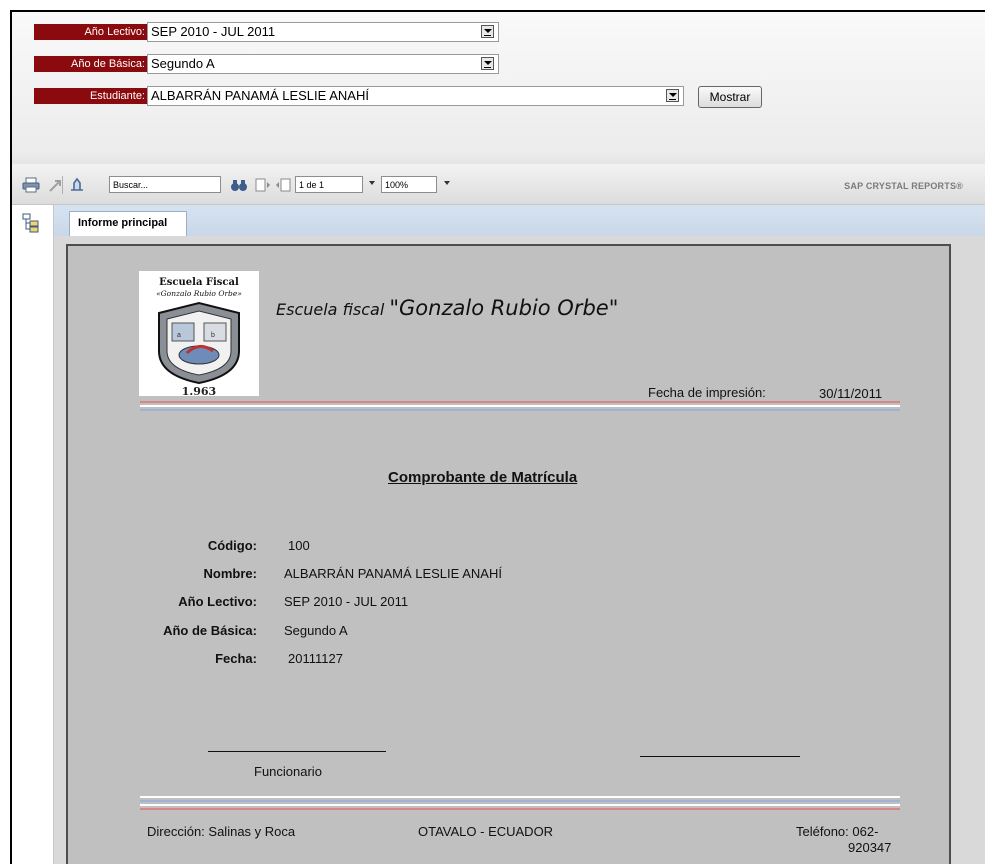 This screenshot has width=990, height=865. What do you see at coordinates (179, 335) in the screenshot?
I see `svg-text: a` at bounding box center [179, 335].